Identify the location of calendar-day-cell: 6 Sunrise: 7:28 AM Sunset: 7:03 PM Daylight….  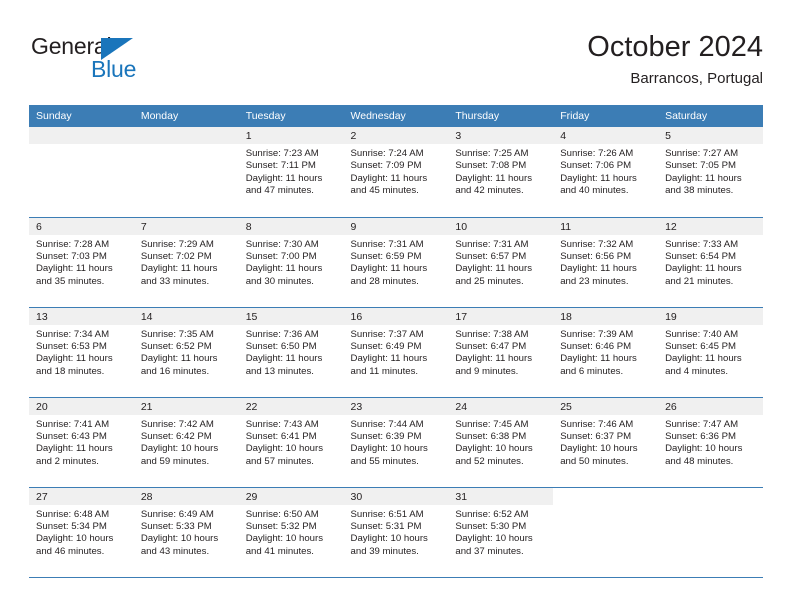
(81, 262).